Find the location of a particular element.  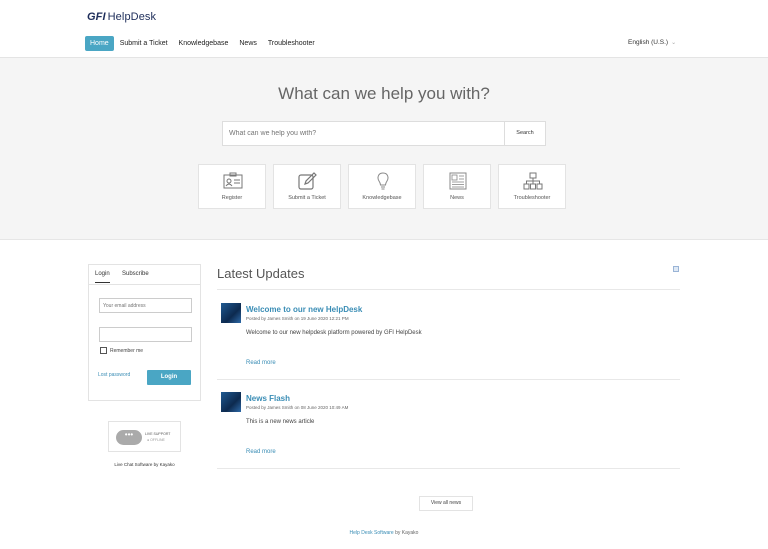

tile-submit-ticket: Submit a Ticket is located at coordinates (307, 186).